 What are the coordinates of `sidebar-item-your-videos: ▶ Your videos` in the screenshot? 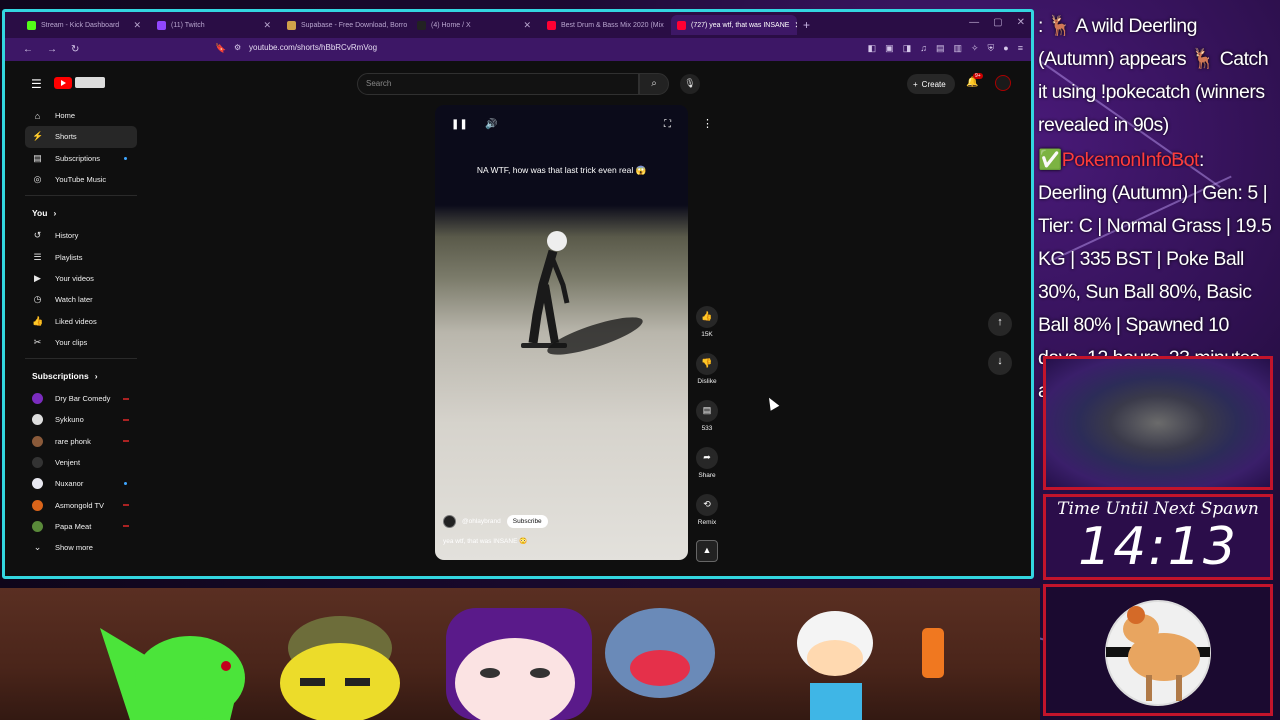 It's located at (81, 278).